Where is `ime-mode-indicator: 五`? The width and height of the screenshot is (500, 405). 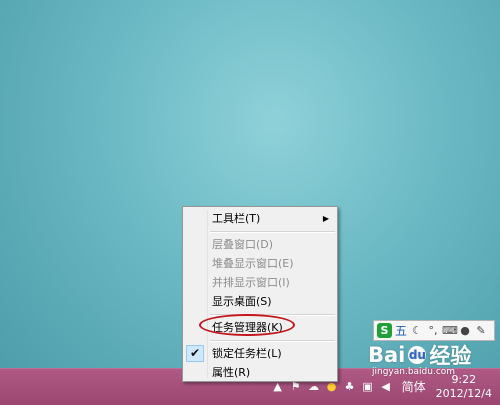 ime-mode-indicator: 五 is located at coordinates (401, 330).